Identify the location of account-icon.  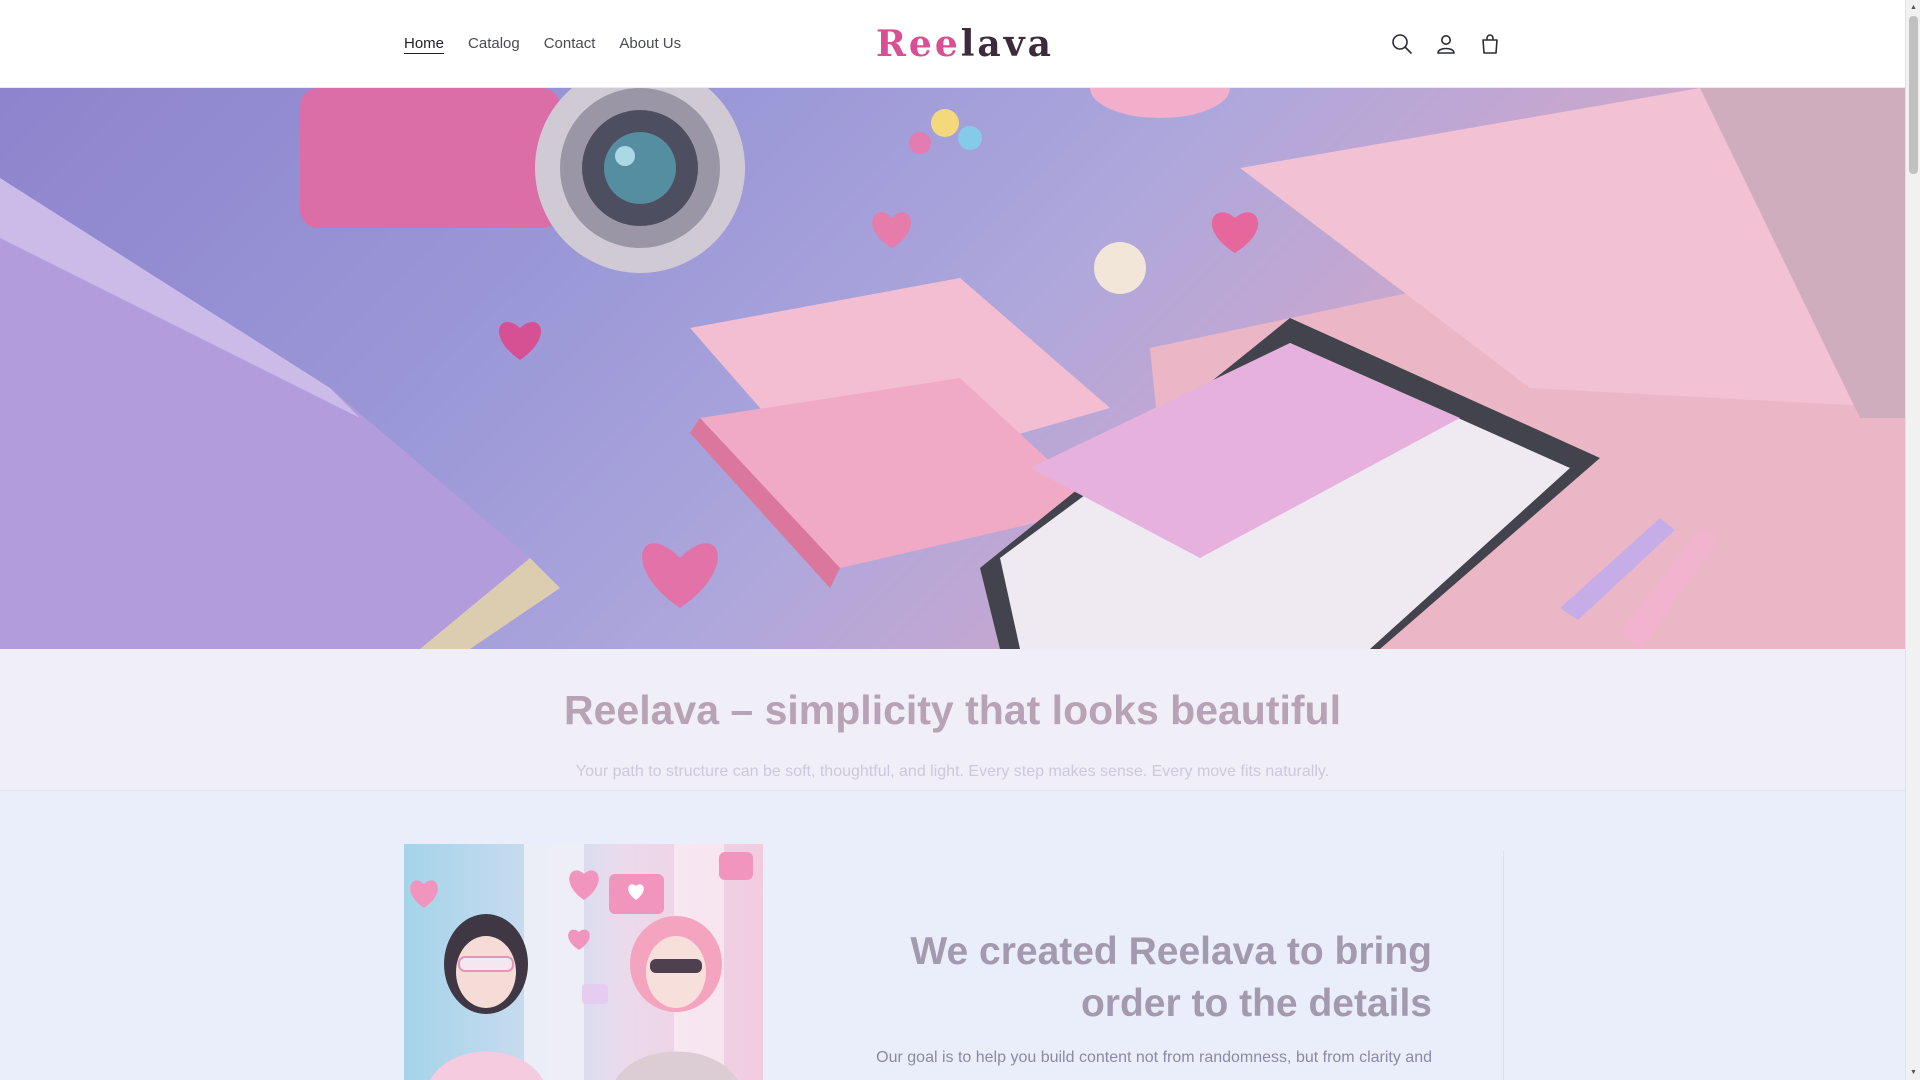
(1446, 44).